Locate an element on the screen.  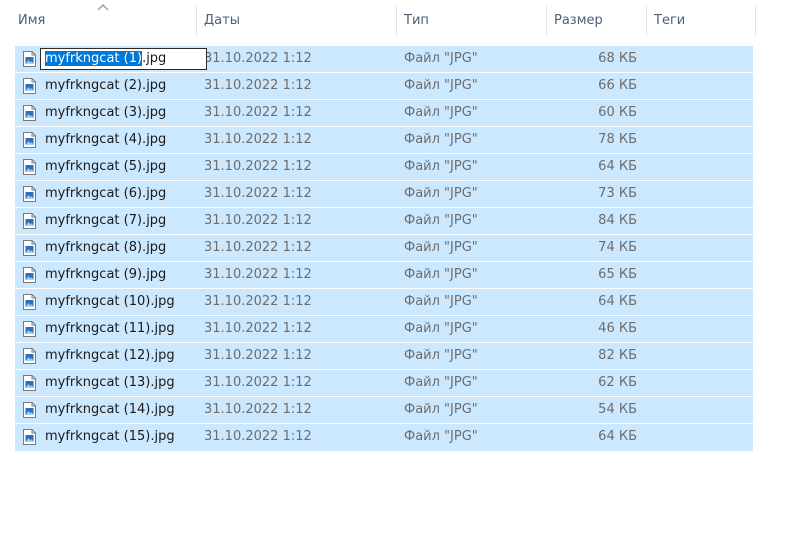
file-size: 60 КБ is located at coordinates (617, 112).